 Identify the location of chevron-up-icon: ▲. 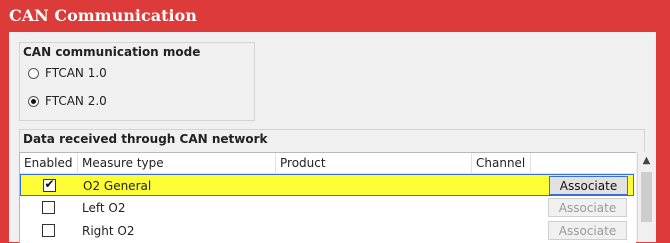
(646, 161).